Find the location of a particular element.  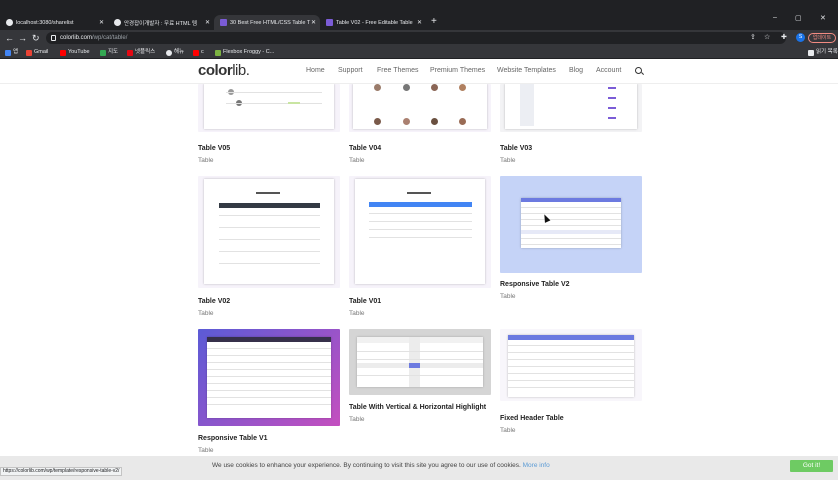

tab-localhost: localhost:3080/sharelist ✕ is located at coordinates (54, 22).